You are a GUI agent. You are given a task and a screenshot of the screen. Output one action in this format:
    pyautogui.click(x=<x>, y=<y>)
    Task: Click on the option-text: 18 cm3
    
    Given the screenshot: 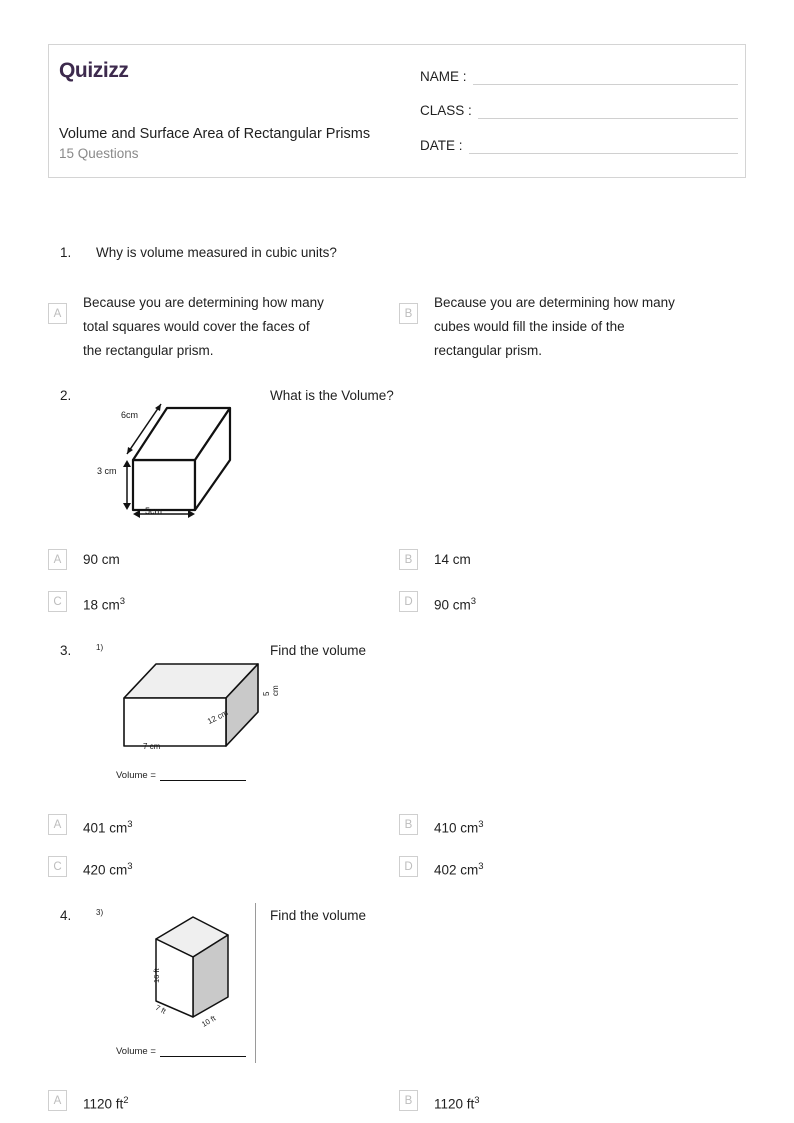 What is the action you would take?
    pyautogui.click(x=104, y=603)
    